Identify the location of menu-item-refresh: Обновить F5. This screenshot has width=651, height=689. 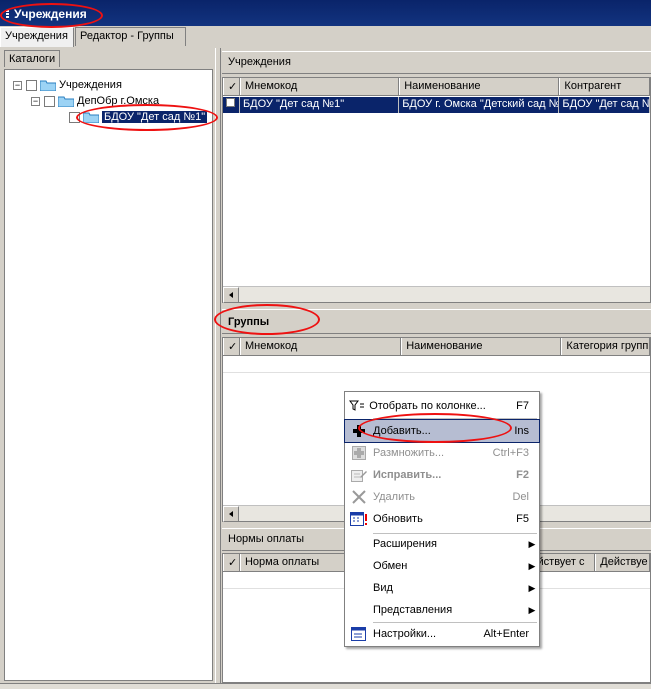
(442, 519).